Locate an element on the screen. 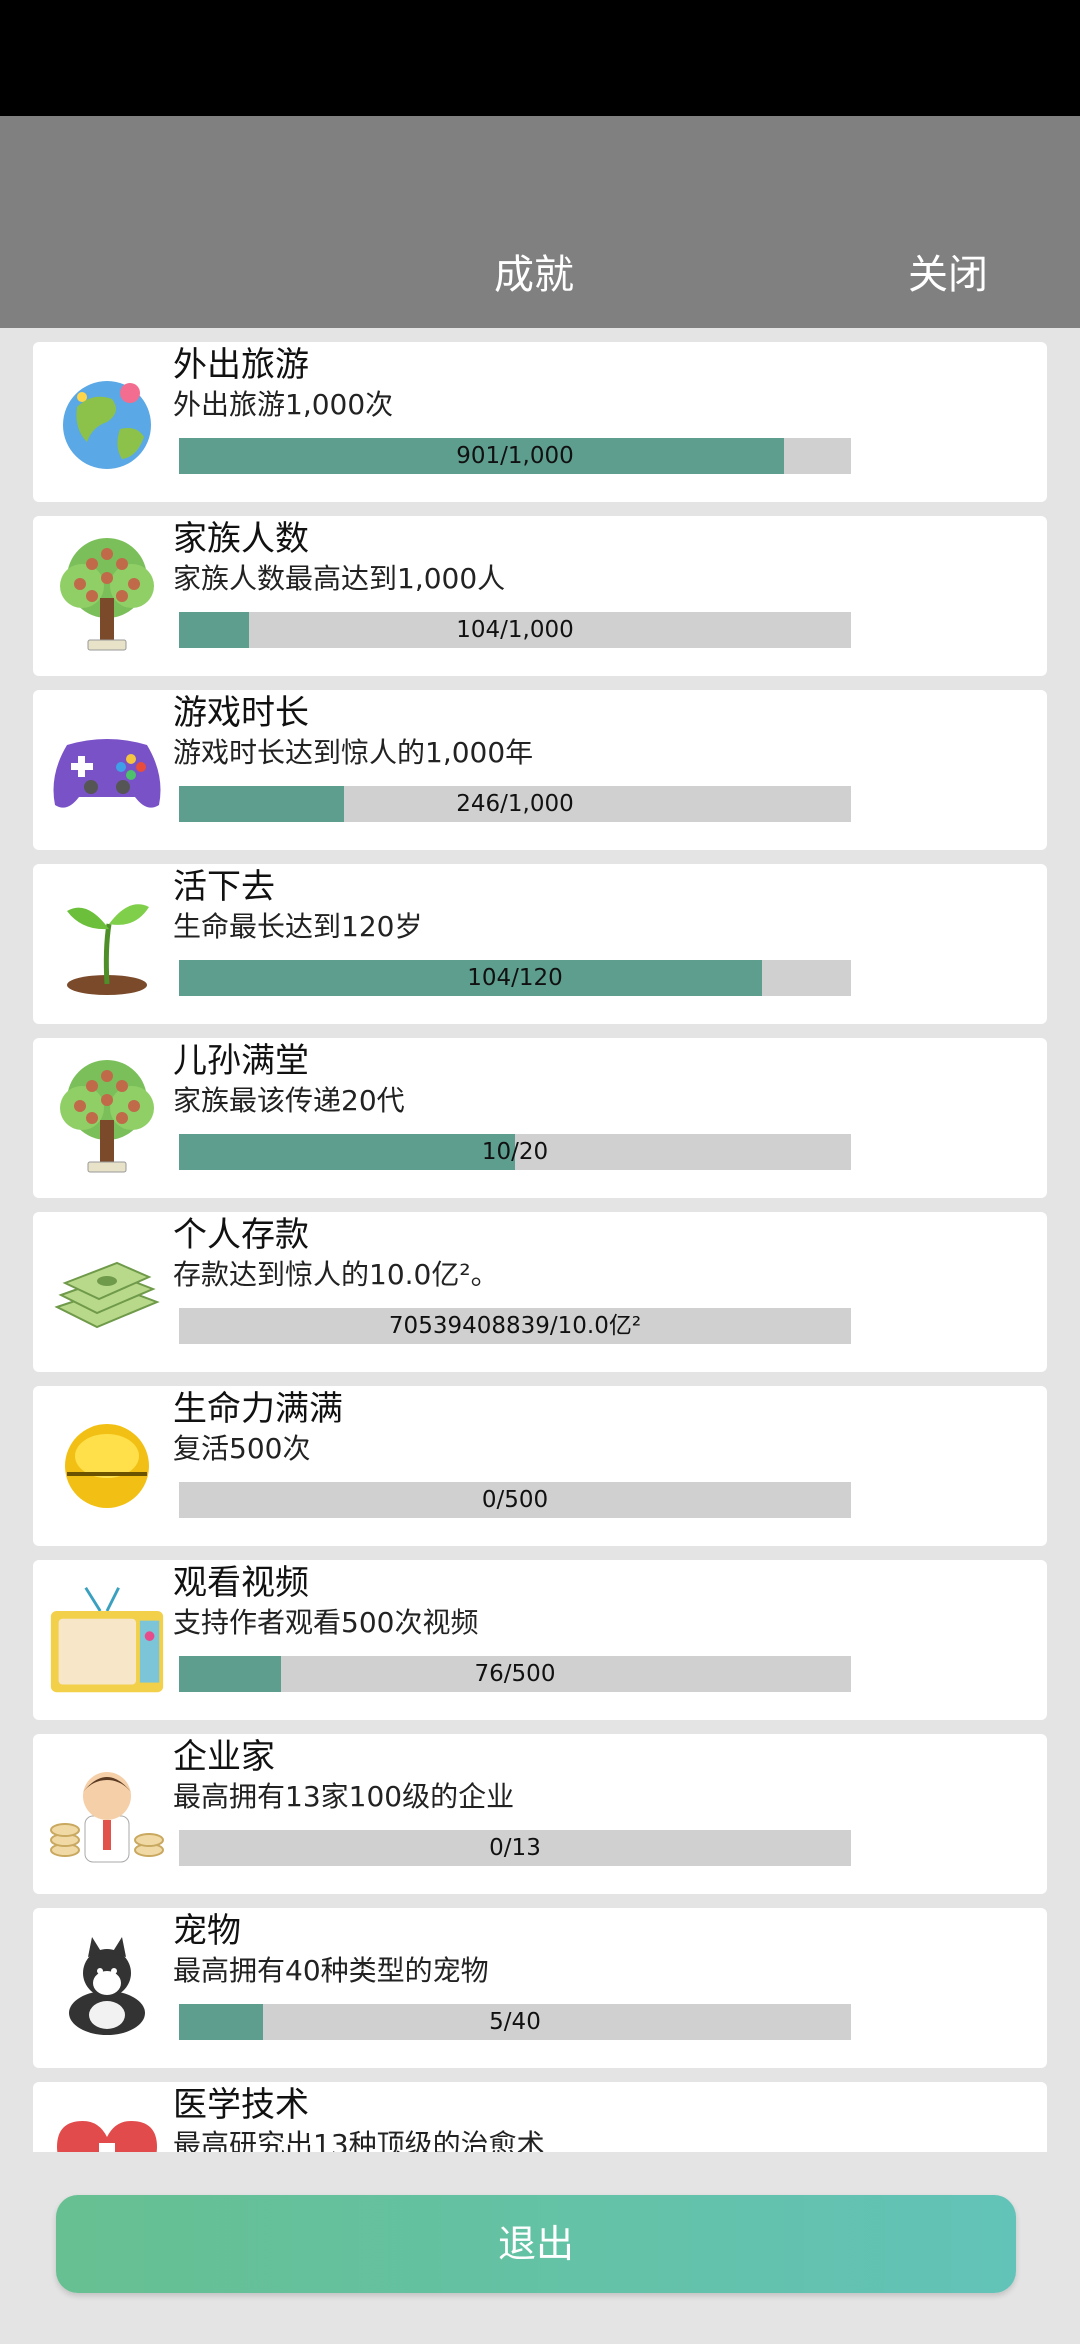 The width and height of the screenshot is (1080, 2344). achievement-card: 观看视频 支持作者观看500次视频 76/500 is located at coordinates (540, 1640).